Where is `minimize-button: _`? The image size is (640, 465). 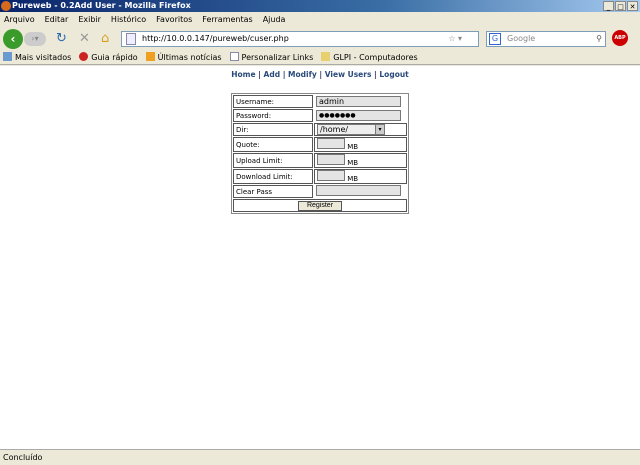 minimize-button: _ is located at coordinates (608, 6).